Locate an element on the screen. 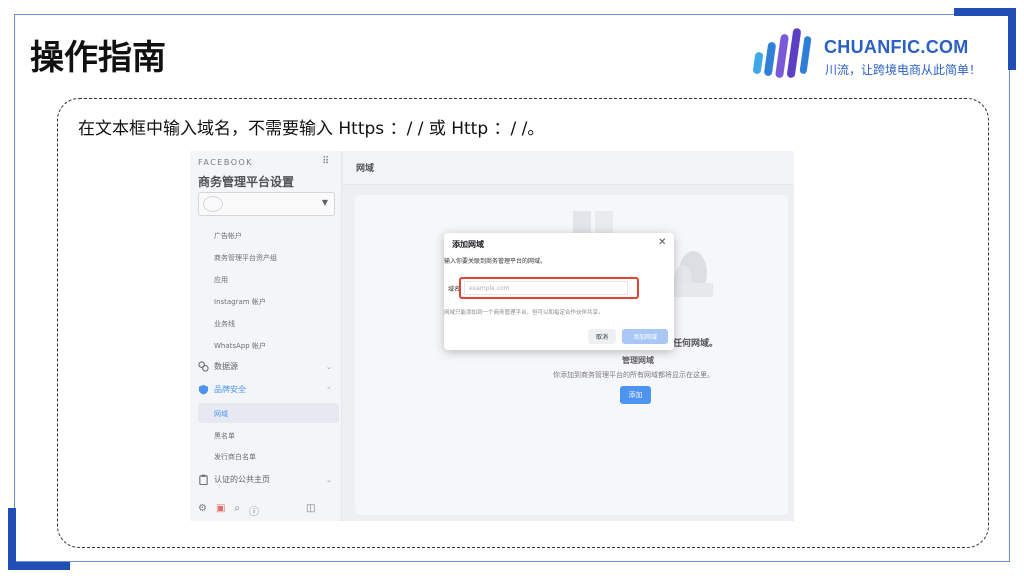 The width and height of the screenshot is (1024, 576). domain-input-highlight is located at coordinates (549, 288).